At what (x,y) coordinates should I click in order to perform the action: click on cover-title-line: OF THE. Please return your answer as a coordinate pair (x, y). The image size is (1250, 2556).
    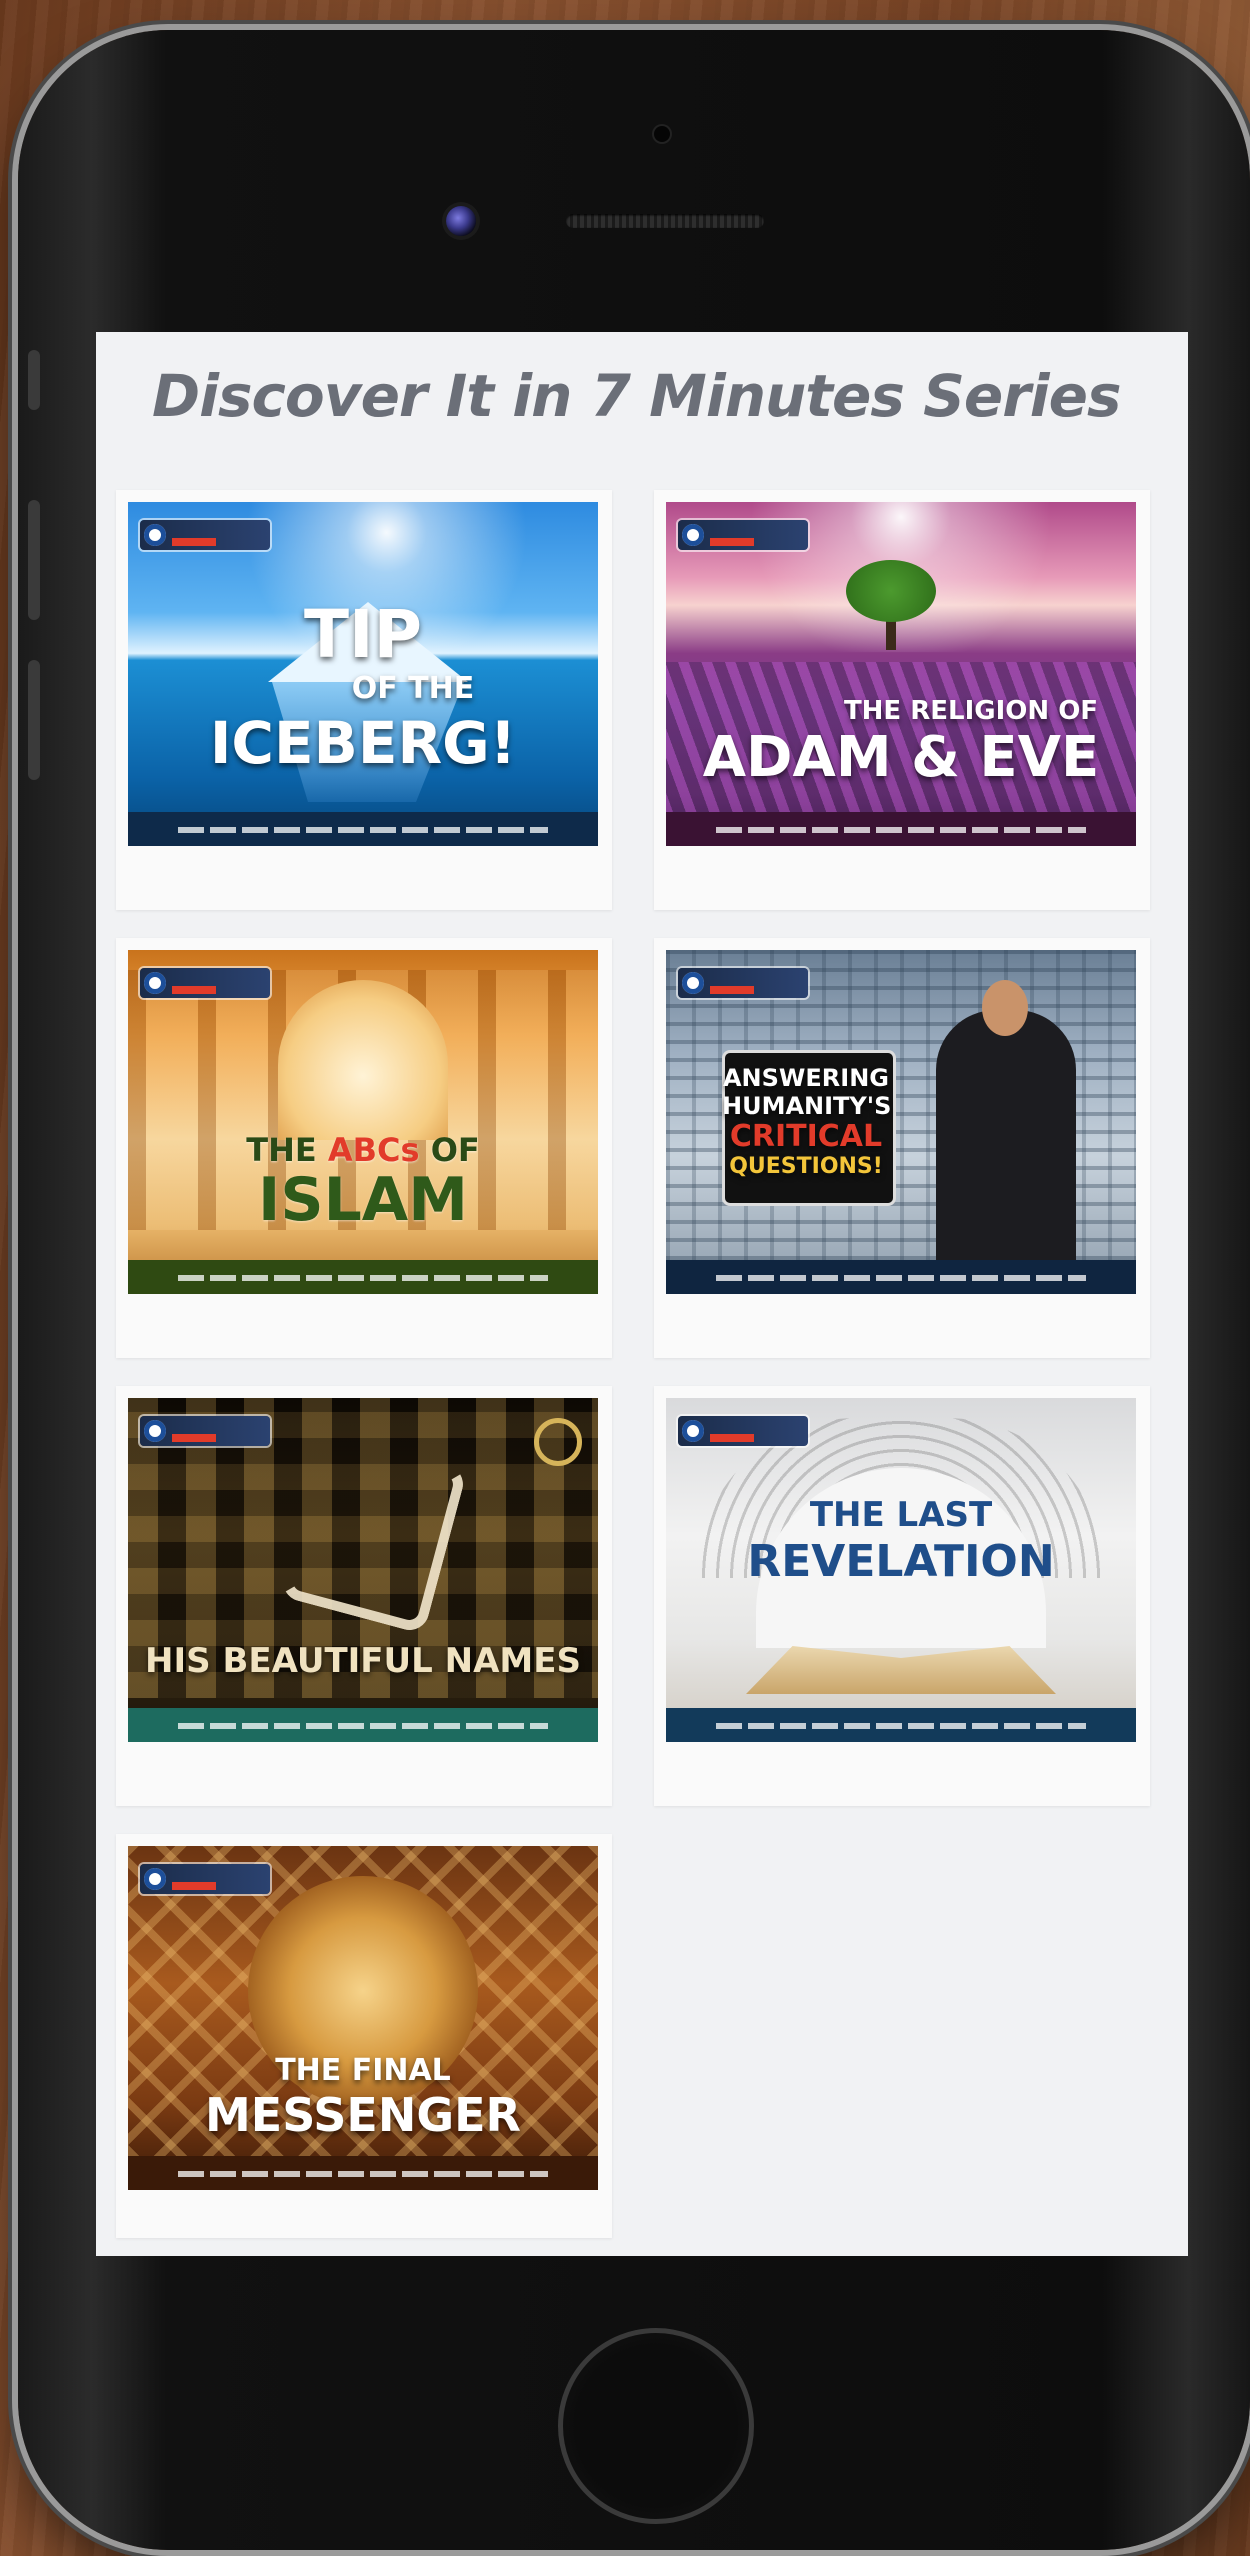
    Looking at the image, I should click on (413, 688).